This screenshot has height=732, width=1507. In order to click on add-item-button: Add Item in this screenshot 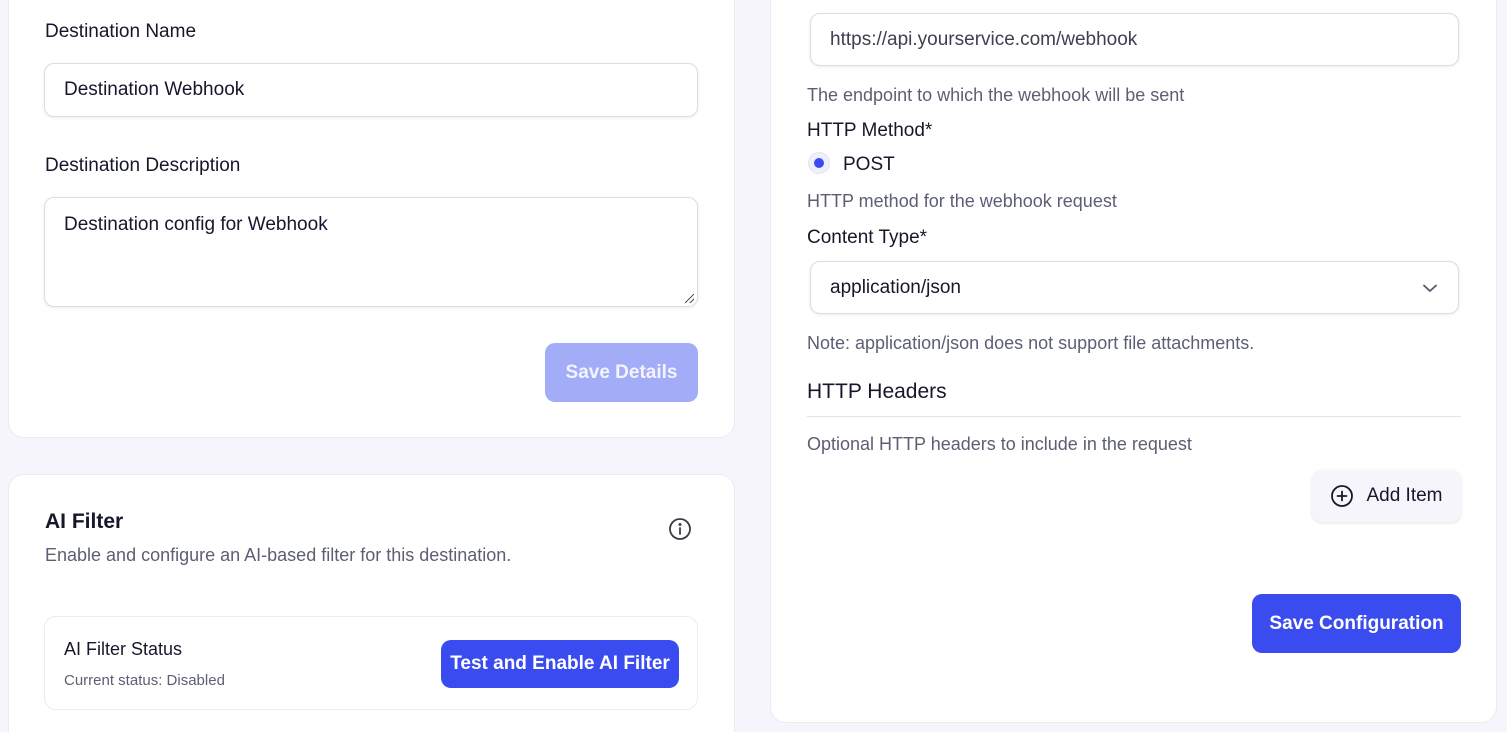, I will do `click(1386, 496)`.